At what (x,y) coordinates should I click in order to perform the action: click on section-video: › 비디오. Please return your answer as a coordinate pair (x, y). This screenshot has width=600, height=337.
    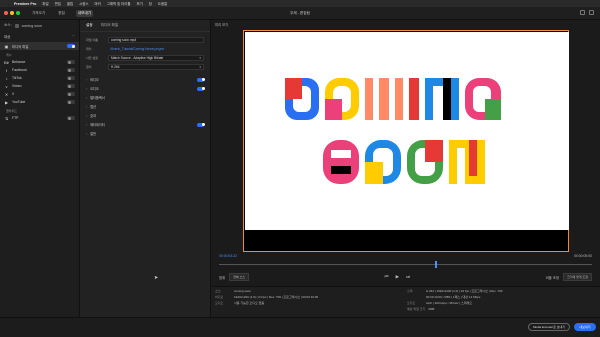
    Looking at the image, I should click on (145, 79).